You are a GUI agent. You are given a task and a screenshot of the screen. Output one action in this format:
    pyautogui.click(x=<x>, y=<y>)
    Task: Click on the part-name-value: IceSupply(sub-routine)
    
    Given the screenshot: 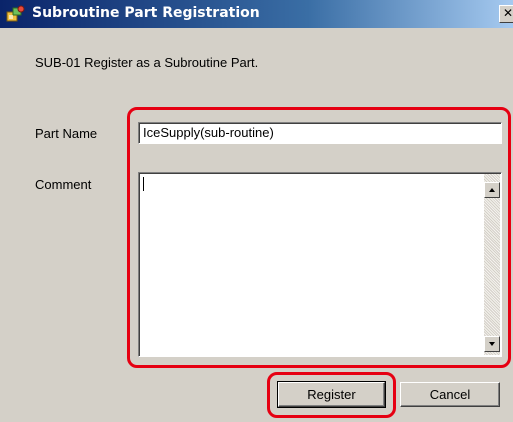 What is the action you would take?
    pyautogui.click(x=208, y=132)
    